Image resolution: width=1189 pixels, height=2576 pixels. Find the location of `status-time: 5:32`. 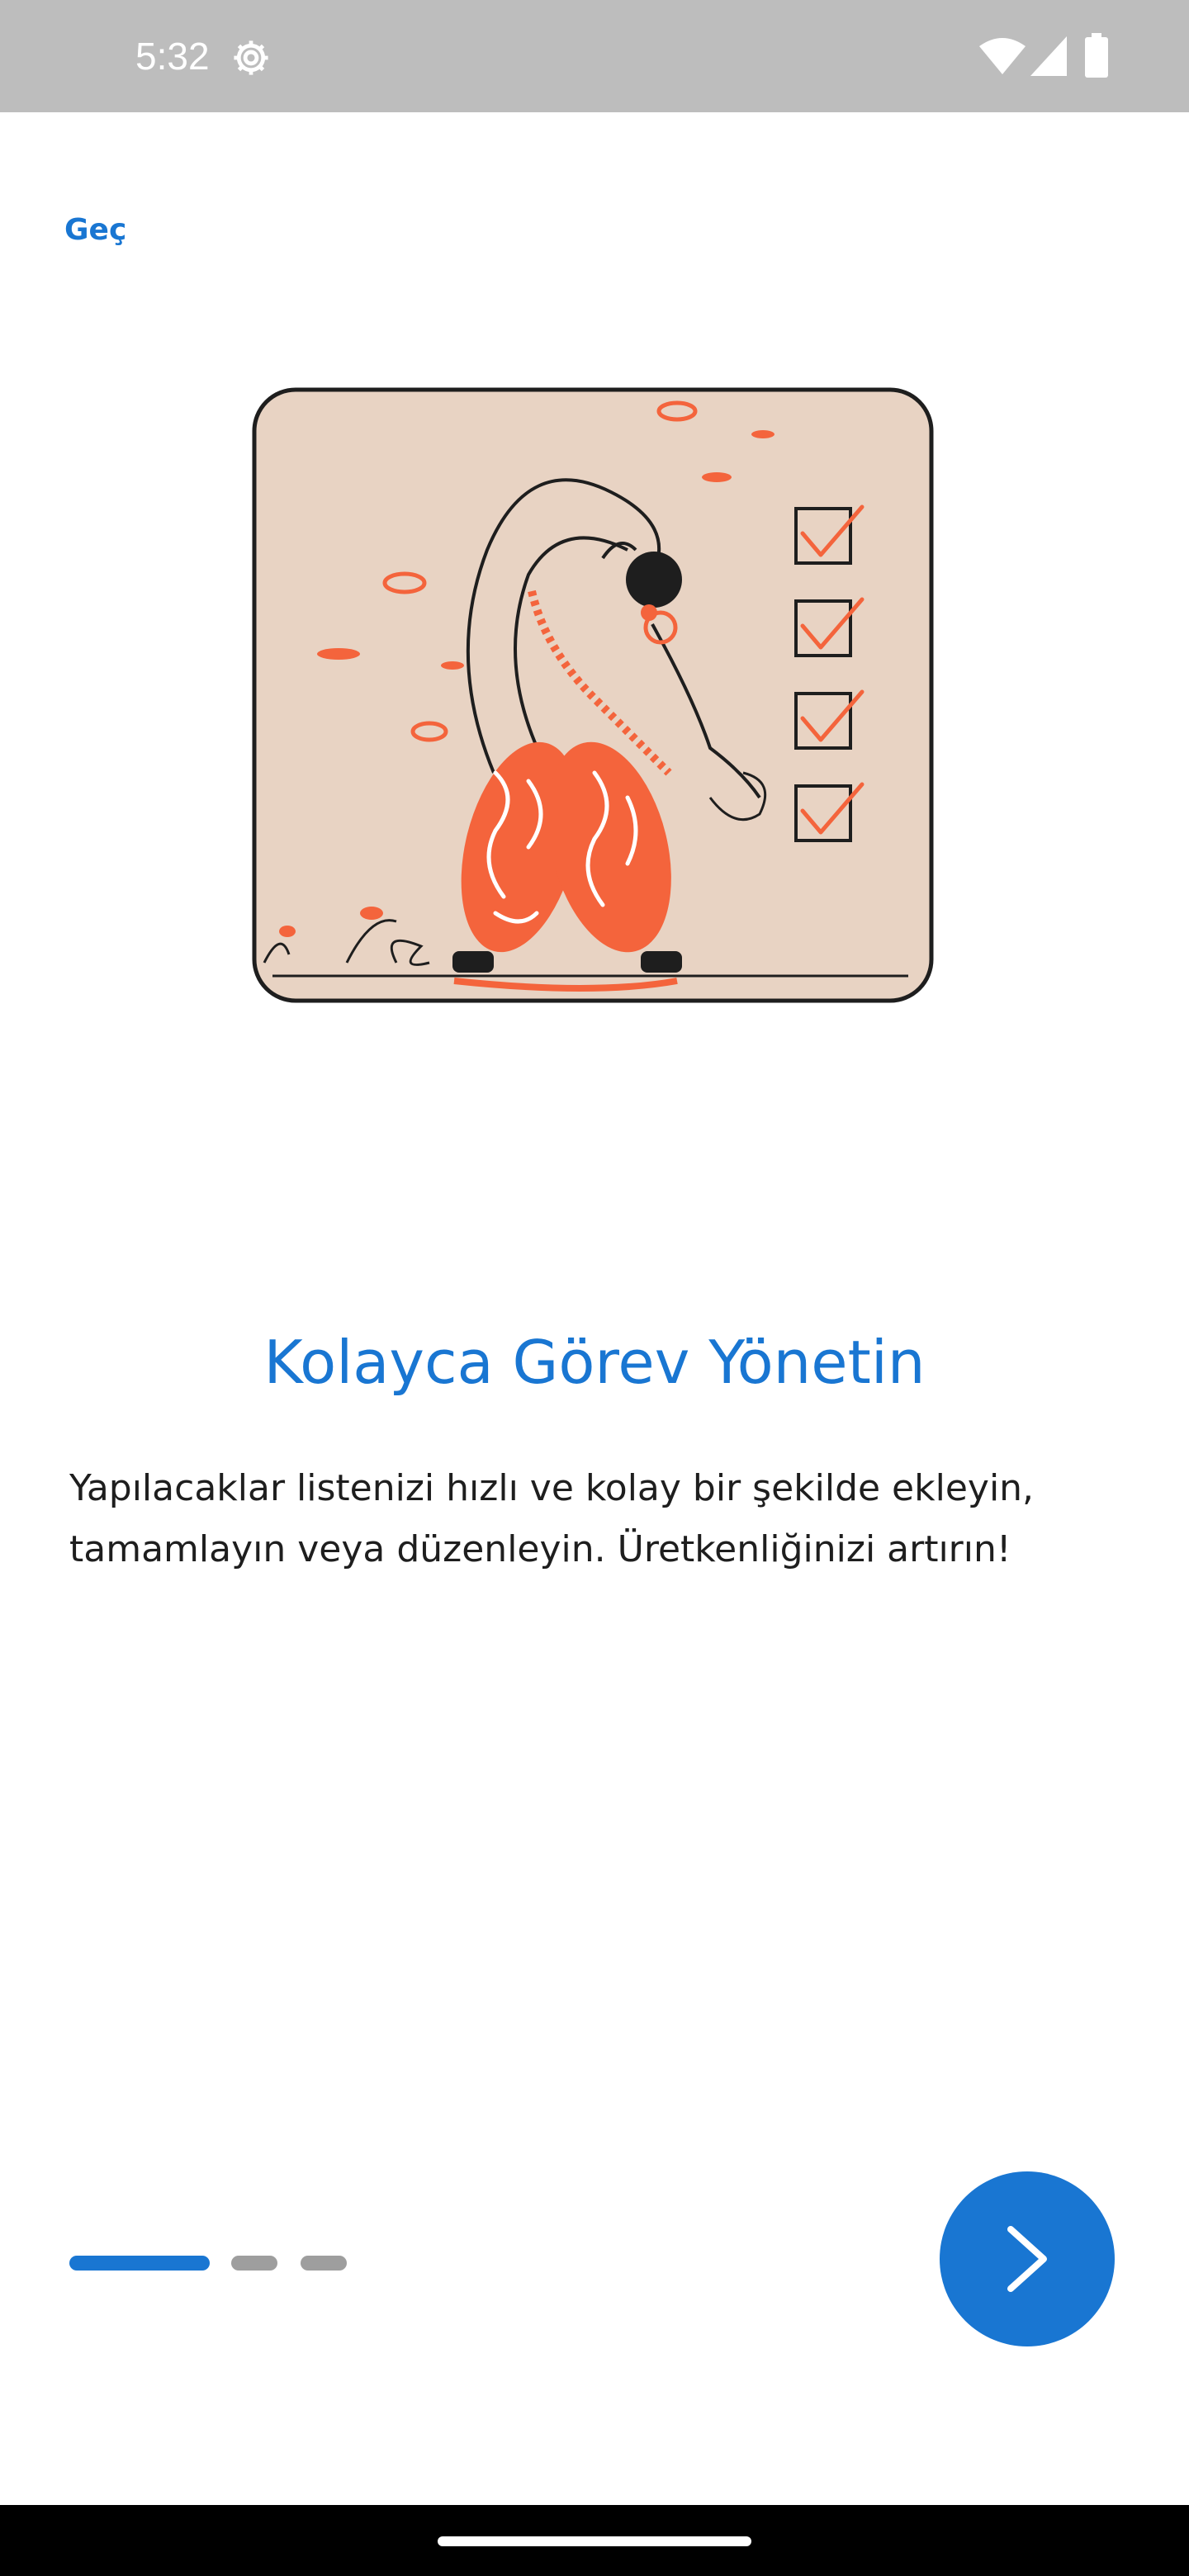

status-time: 5:32 is located at coordinates (172, 56).